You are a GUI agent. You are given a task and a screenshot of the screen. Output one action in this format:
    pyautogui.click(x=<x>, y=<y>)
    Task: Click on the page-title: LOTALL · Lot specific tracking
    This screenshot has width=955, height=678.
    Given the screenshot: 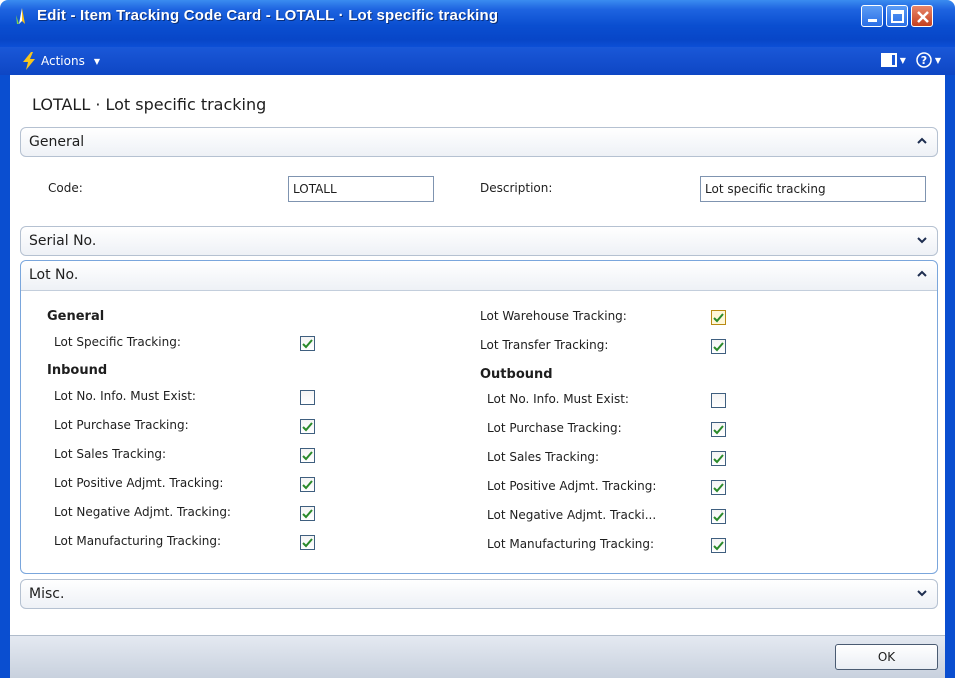 What is the action you would take?
    pyautogui.click(x=149, y=104)
    